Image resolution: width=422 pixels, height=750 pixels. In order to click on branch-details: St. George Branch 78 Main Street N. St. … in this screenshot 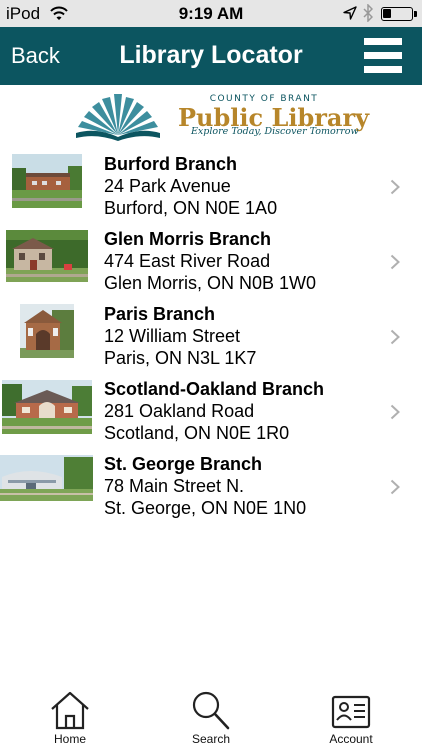, I will do `click(205, 486)`.